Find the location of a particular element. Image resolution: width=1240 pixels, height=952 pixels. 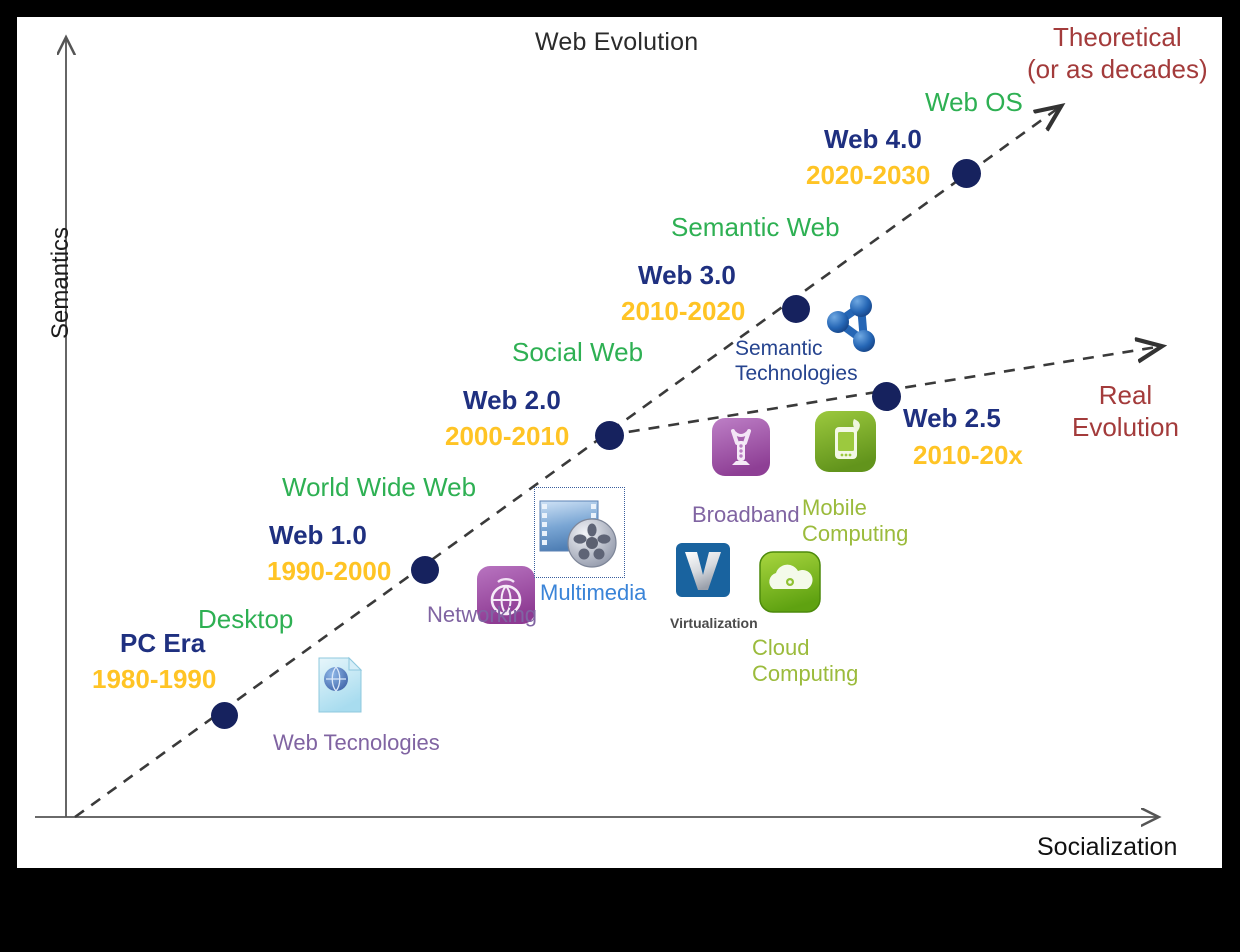

tech-label-cloud-computing-line2: Computing is located at coordinates (805, 674).